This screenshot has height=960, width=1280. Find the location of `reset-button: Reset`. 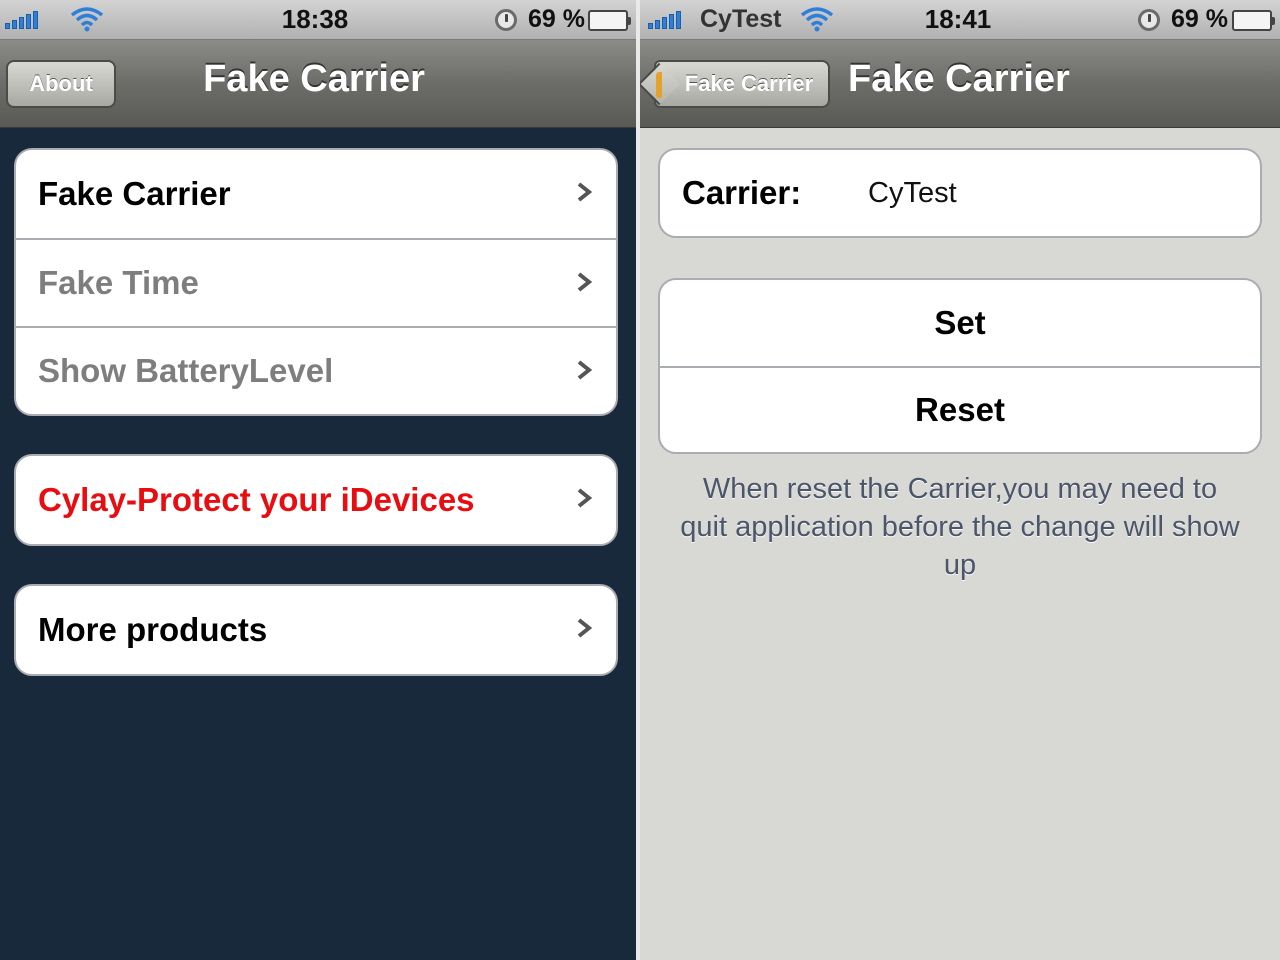

reset-button: Reset is located at coordinates (960, 409).